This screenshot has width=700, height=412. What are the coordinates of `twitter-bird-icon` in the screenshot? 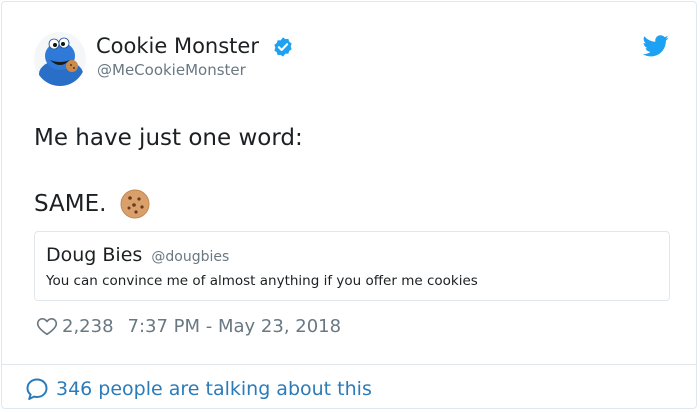 It's located at (656, 46).